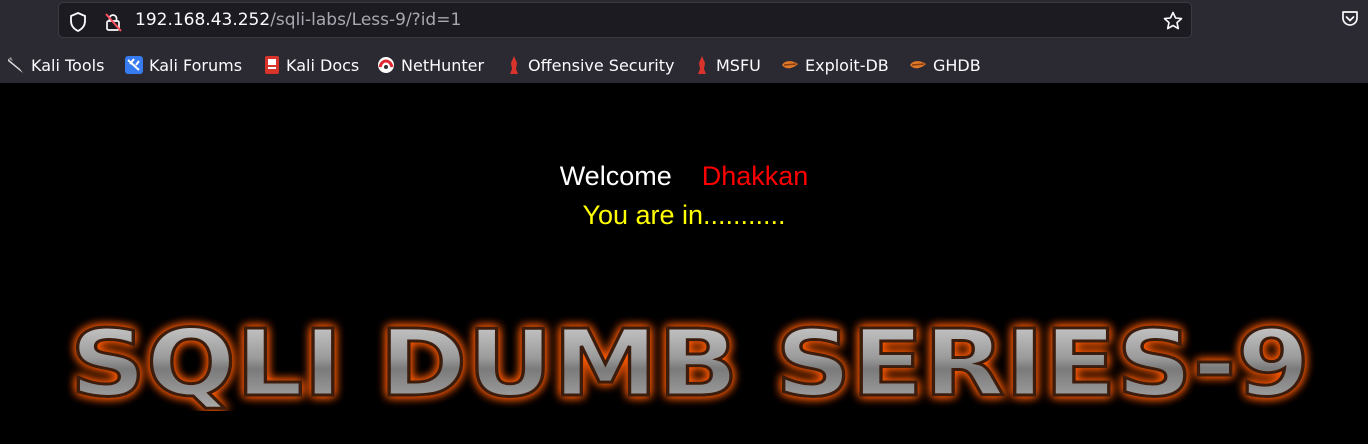 The height and width of the screenshot is (444, 1368). I want to click on bookmark-kali-docs: Kali Docs, so click(311, 65).